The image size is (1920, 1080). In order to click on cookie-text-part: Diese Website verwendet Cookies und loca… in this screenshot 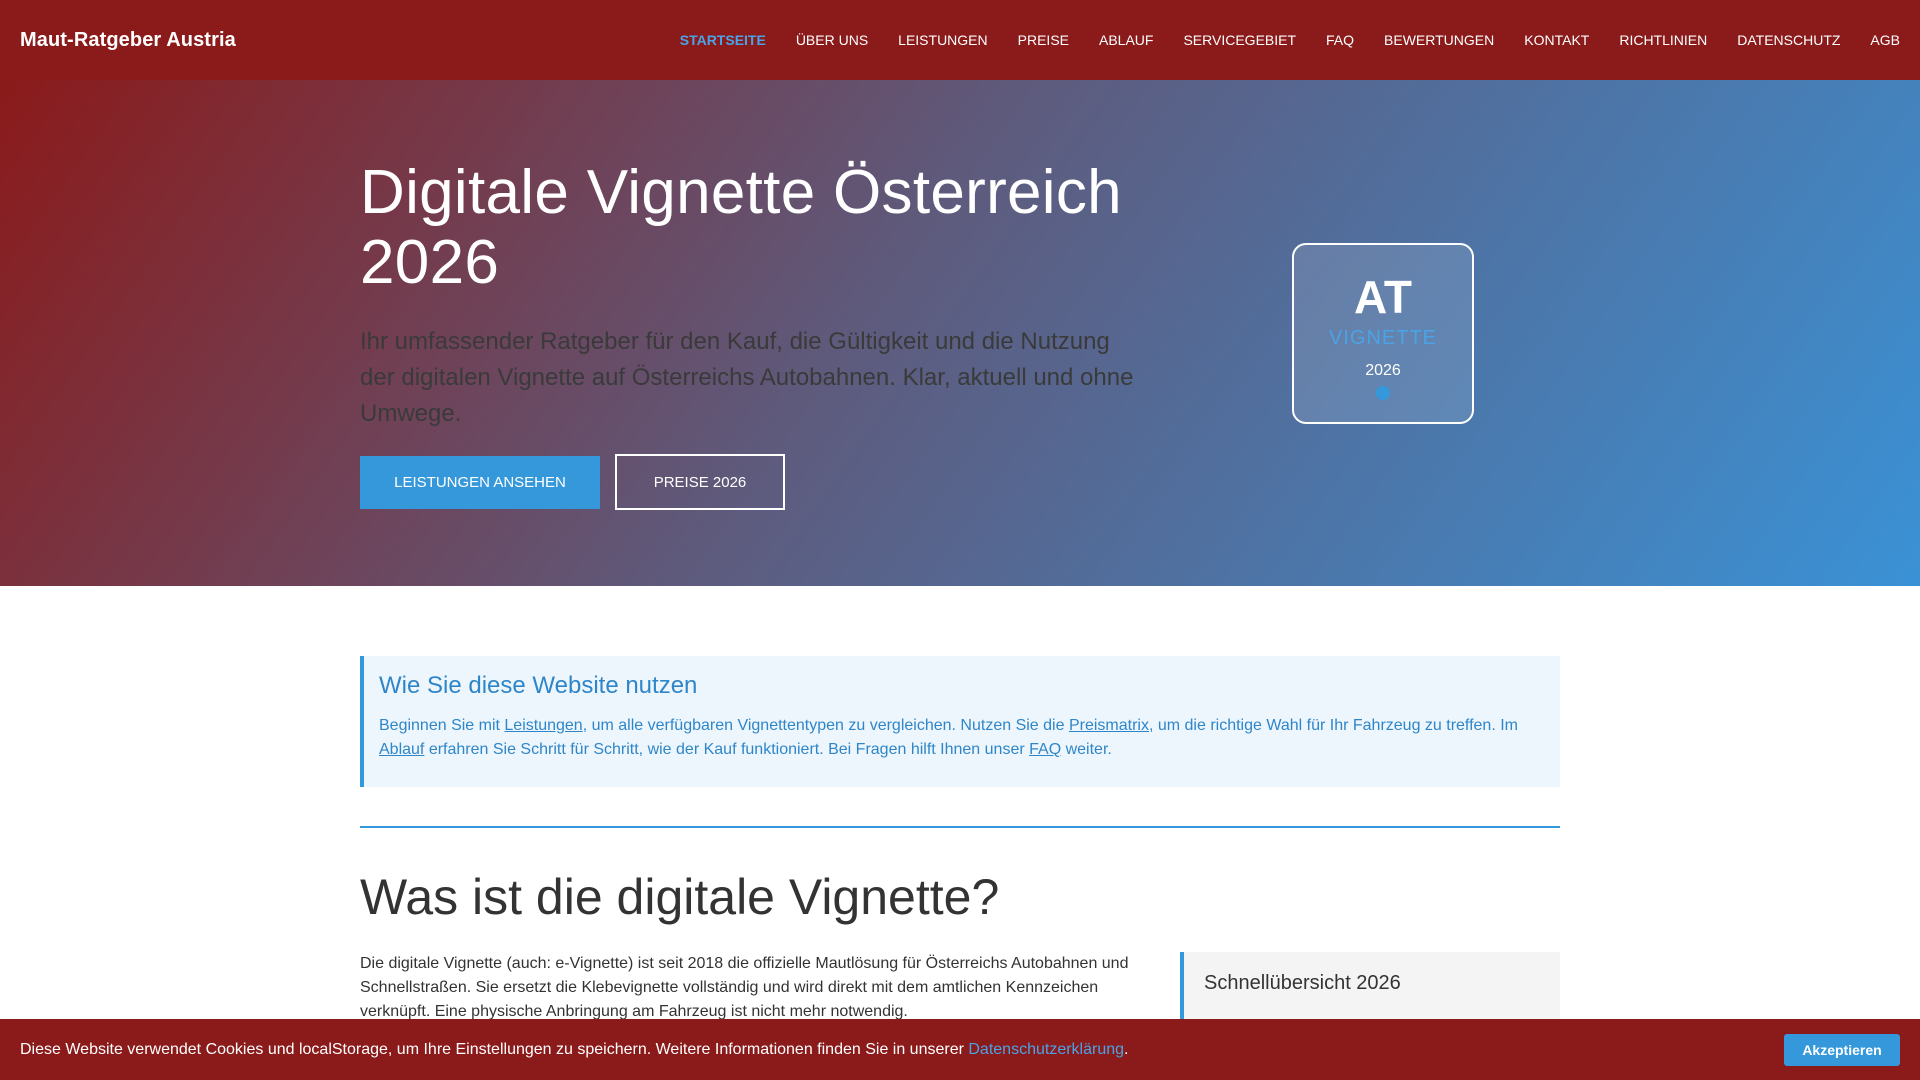, I will do `click(494, 1049)`.